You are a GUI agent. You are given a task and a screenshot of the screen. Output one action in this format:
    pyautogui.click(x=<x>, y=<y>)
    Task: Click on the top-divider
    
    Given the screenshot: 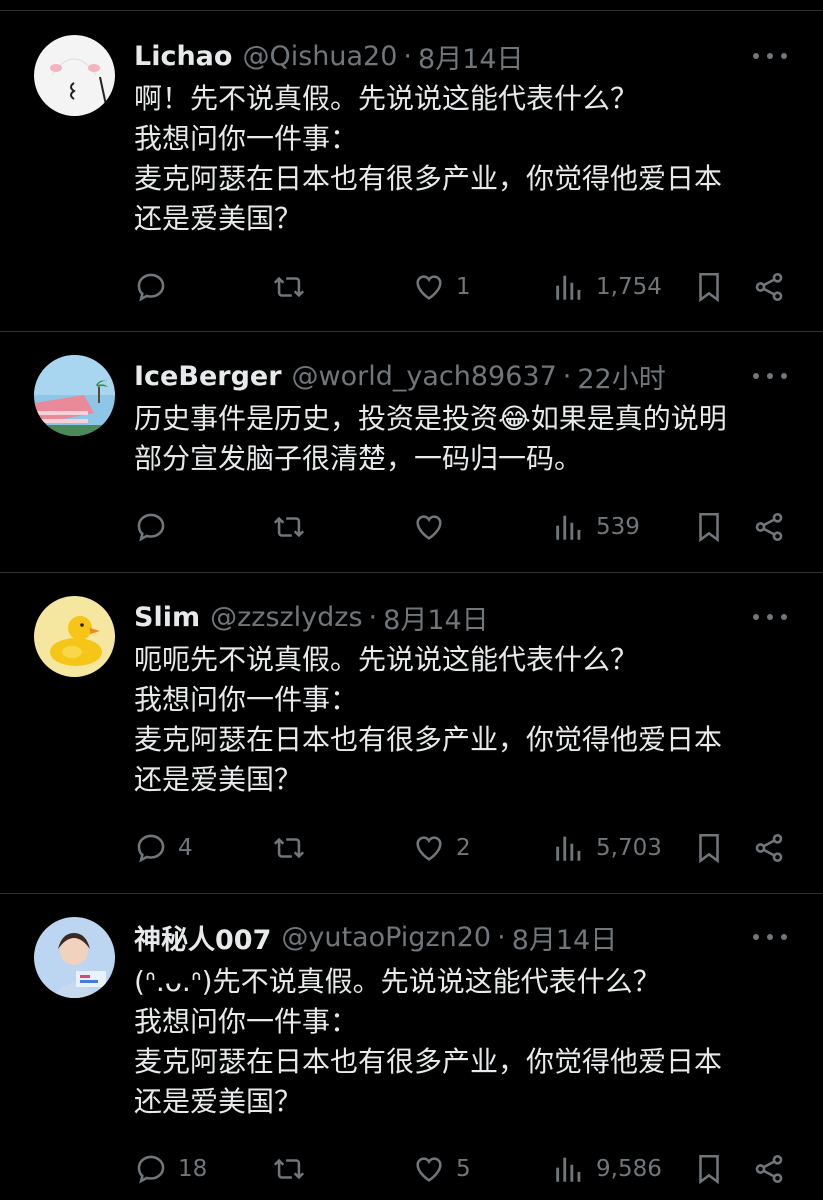 What is the action you would take?
    pyautogui.click(x=411, y=5)
    